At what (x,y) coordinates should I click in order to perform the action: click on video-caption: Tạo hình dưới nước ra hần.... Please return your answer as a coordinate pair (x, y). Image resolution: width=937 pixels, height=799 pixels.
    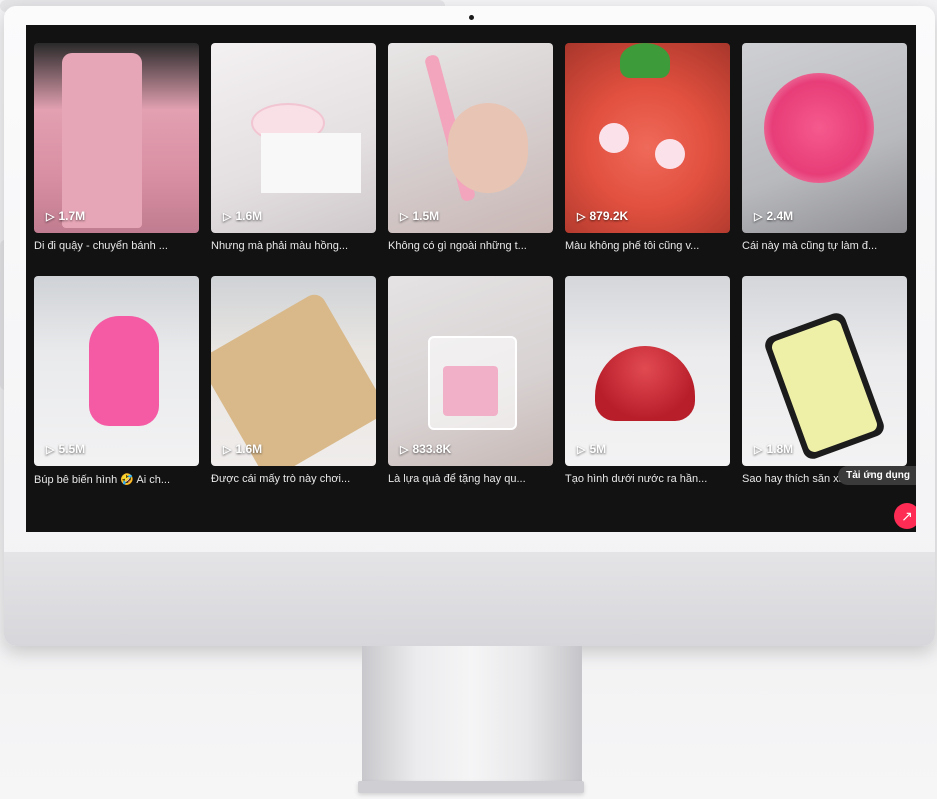
    Looking at the image, I should click on (646, 479).